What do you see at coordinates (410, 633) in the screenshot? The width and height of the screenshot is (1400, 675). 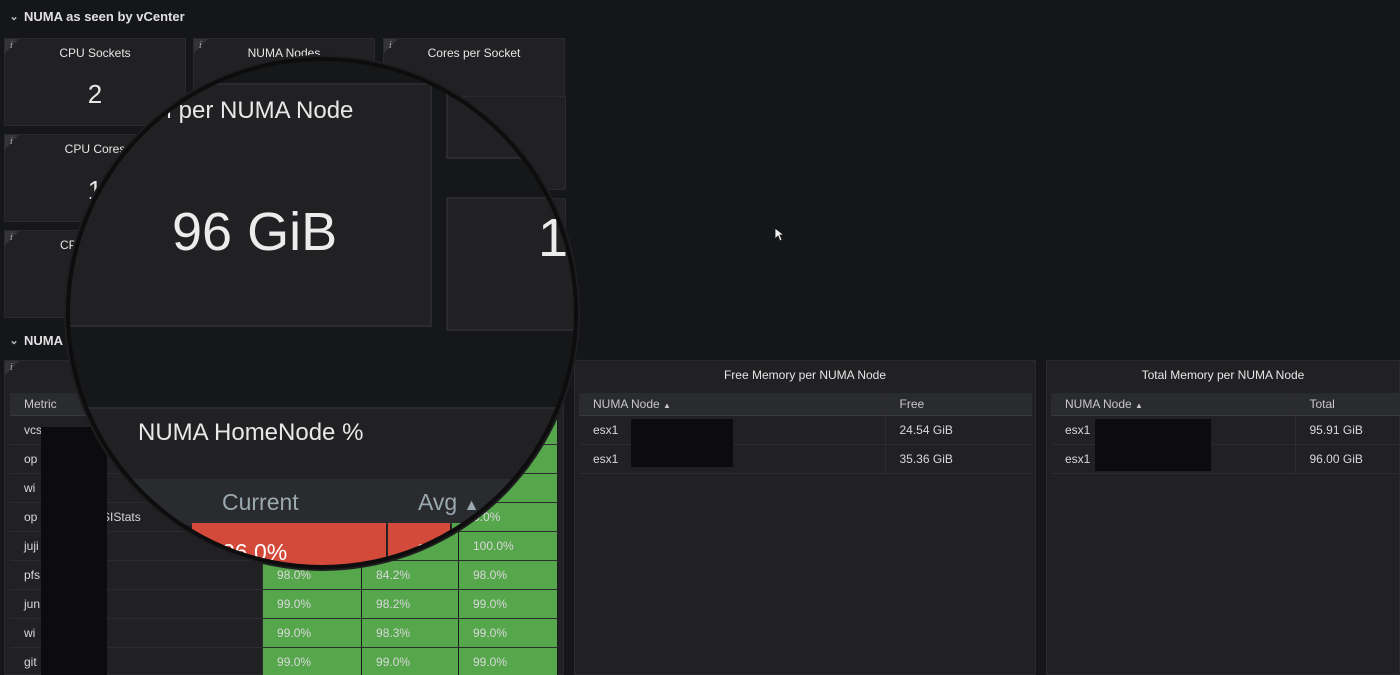 I see `avg-cell: 98.3%` at bounding box center [410, 633].